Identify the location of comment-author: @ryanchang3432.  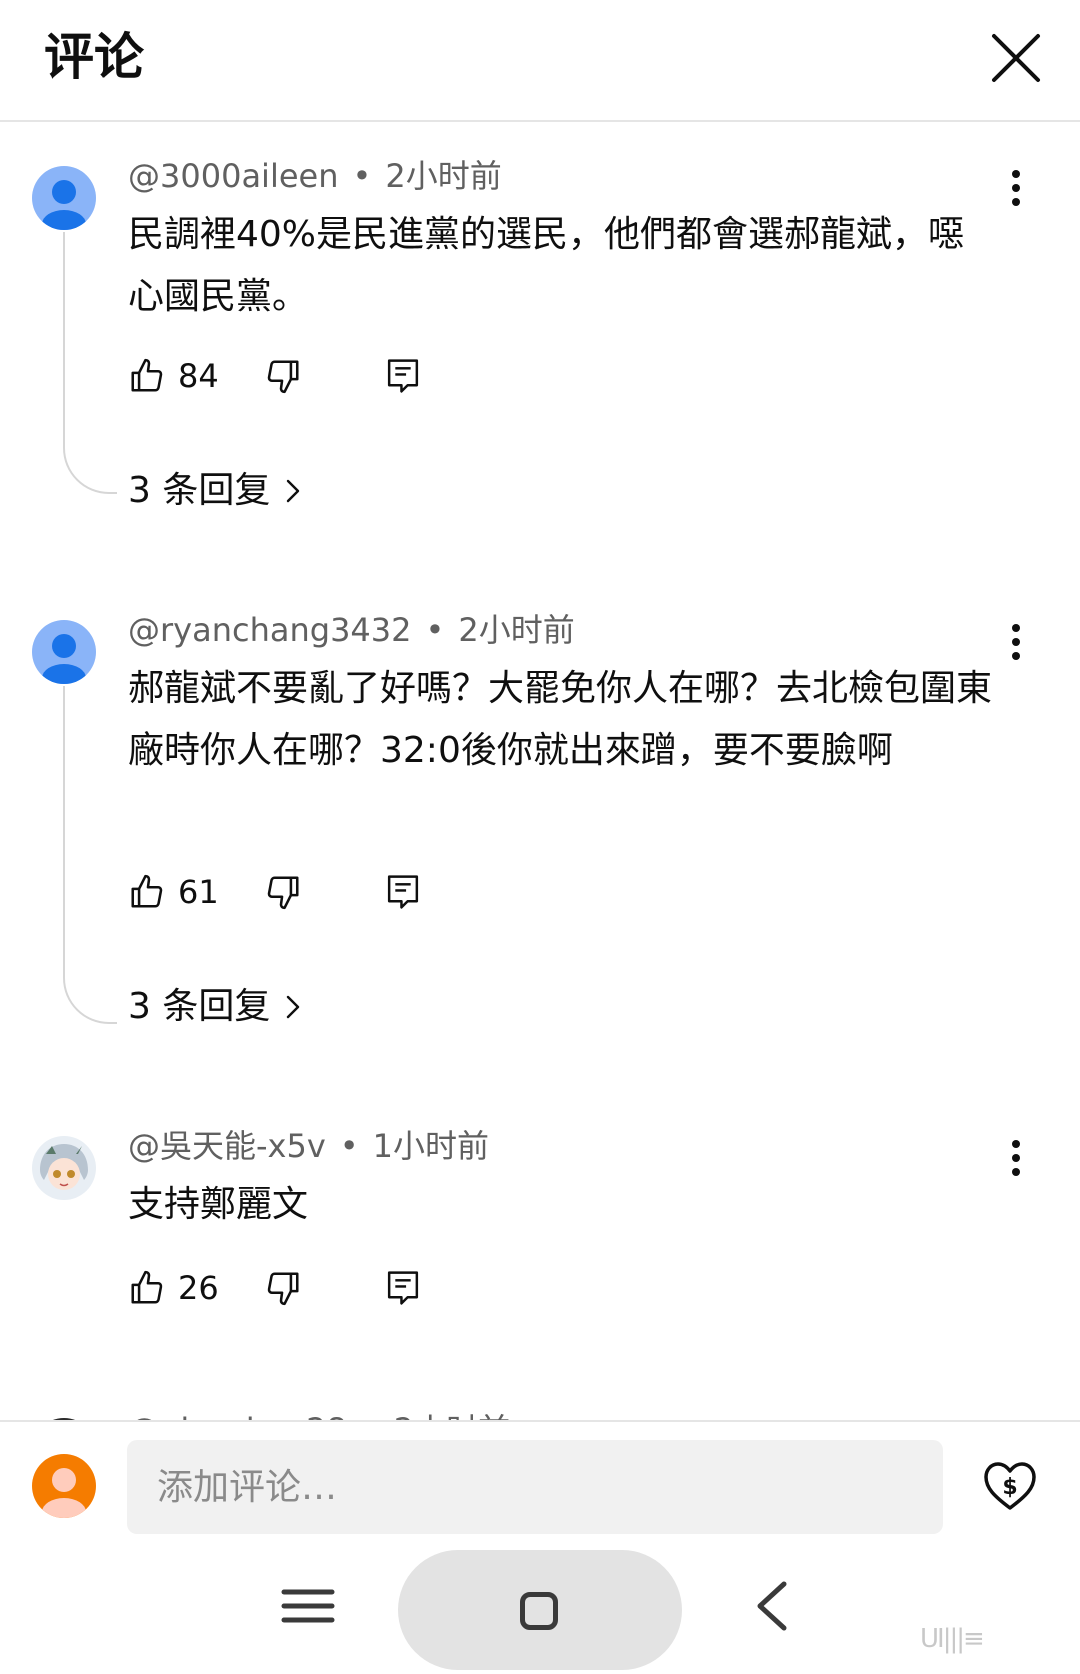
(270, 630).